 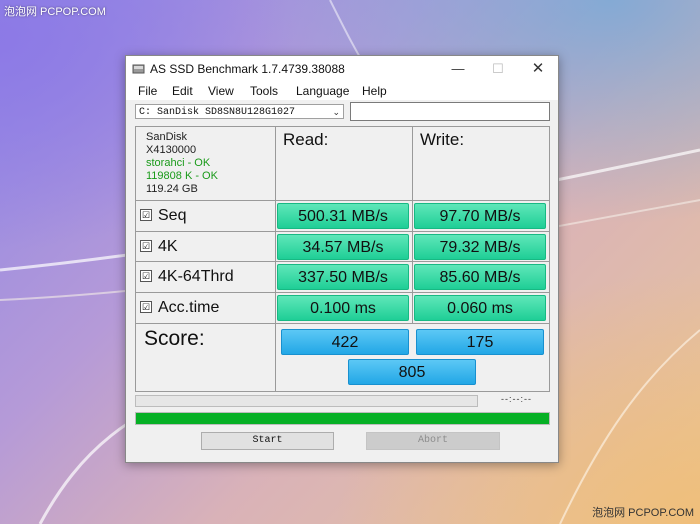 I want to click on minimize-button: —, so click(x=458, y=69).